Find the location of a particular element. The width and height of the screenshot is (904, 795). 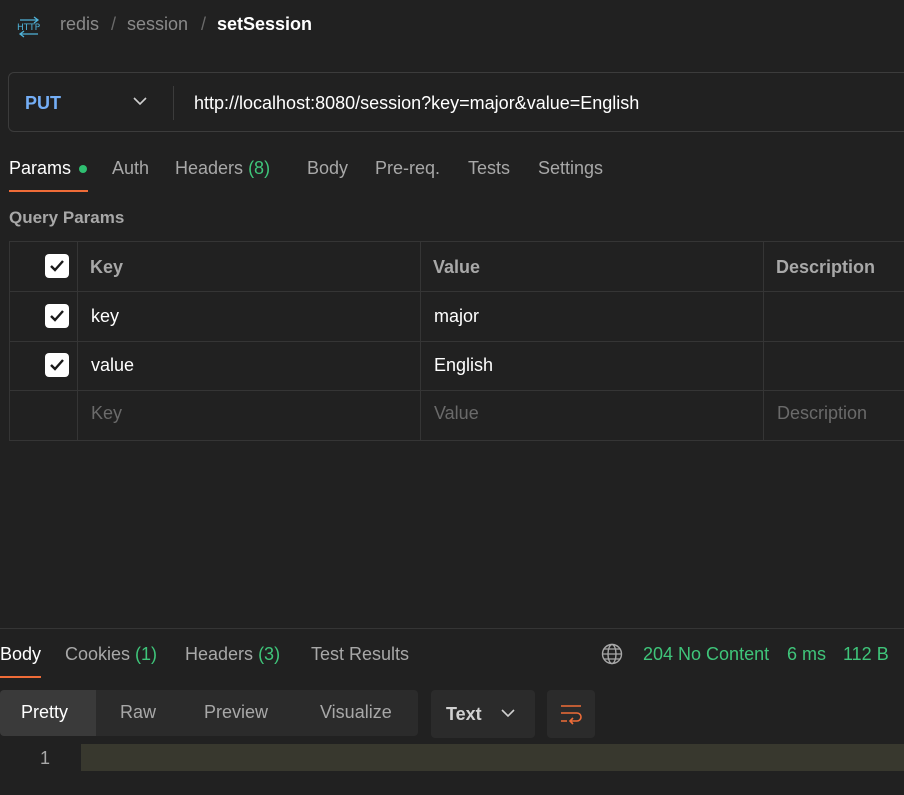

mode-raw: Raw is located at coordinates (138, 712).